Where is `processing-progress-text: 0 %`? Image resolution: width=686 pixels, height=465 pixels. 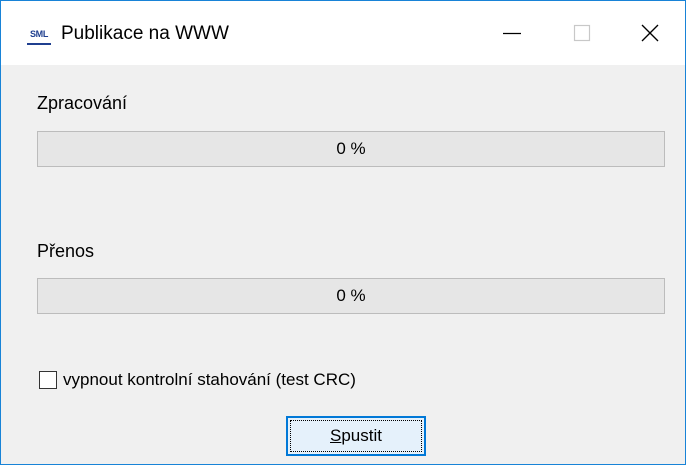 processing-progress-text: 0 % is located at coordinates (351, 148).